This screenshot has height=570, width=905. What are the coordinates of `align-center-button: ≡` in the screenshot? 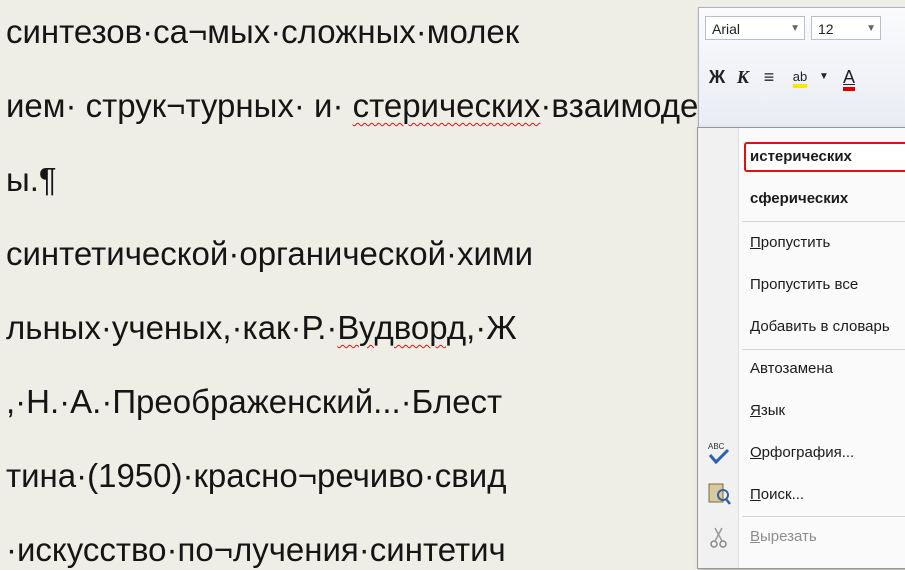 It's located at (769, 77).